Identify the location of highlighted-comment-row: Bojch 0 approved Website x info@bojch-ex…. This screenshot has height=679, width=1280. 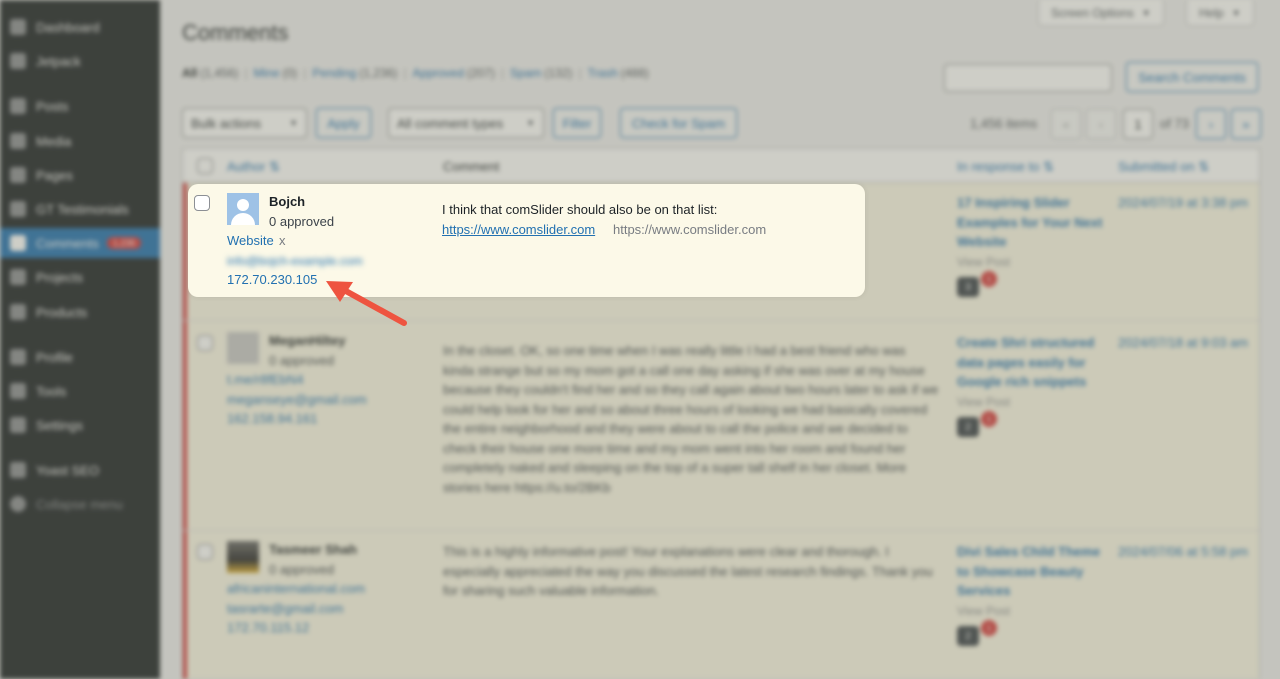
(526, 240).